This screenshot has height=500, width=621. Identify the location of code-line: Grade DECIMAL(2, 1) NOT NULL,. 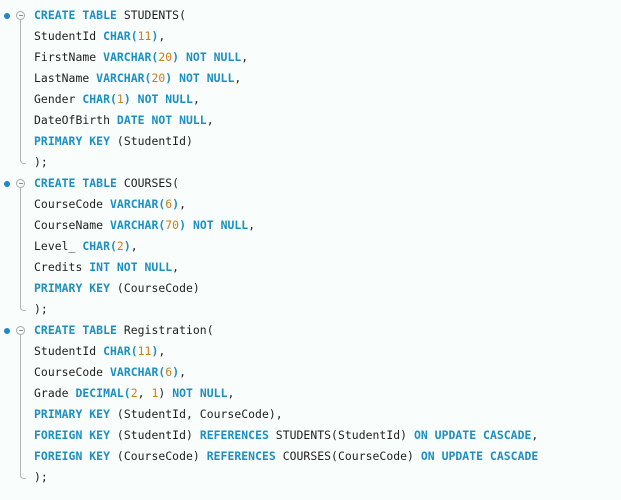
(134, 393).